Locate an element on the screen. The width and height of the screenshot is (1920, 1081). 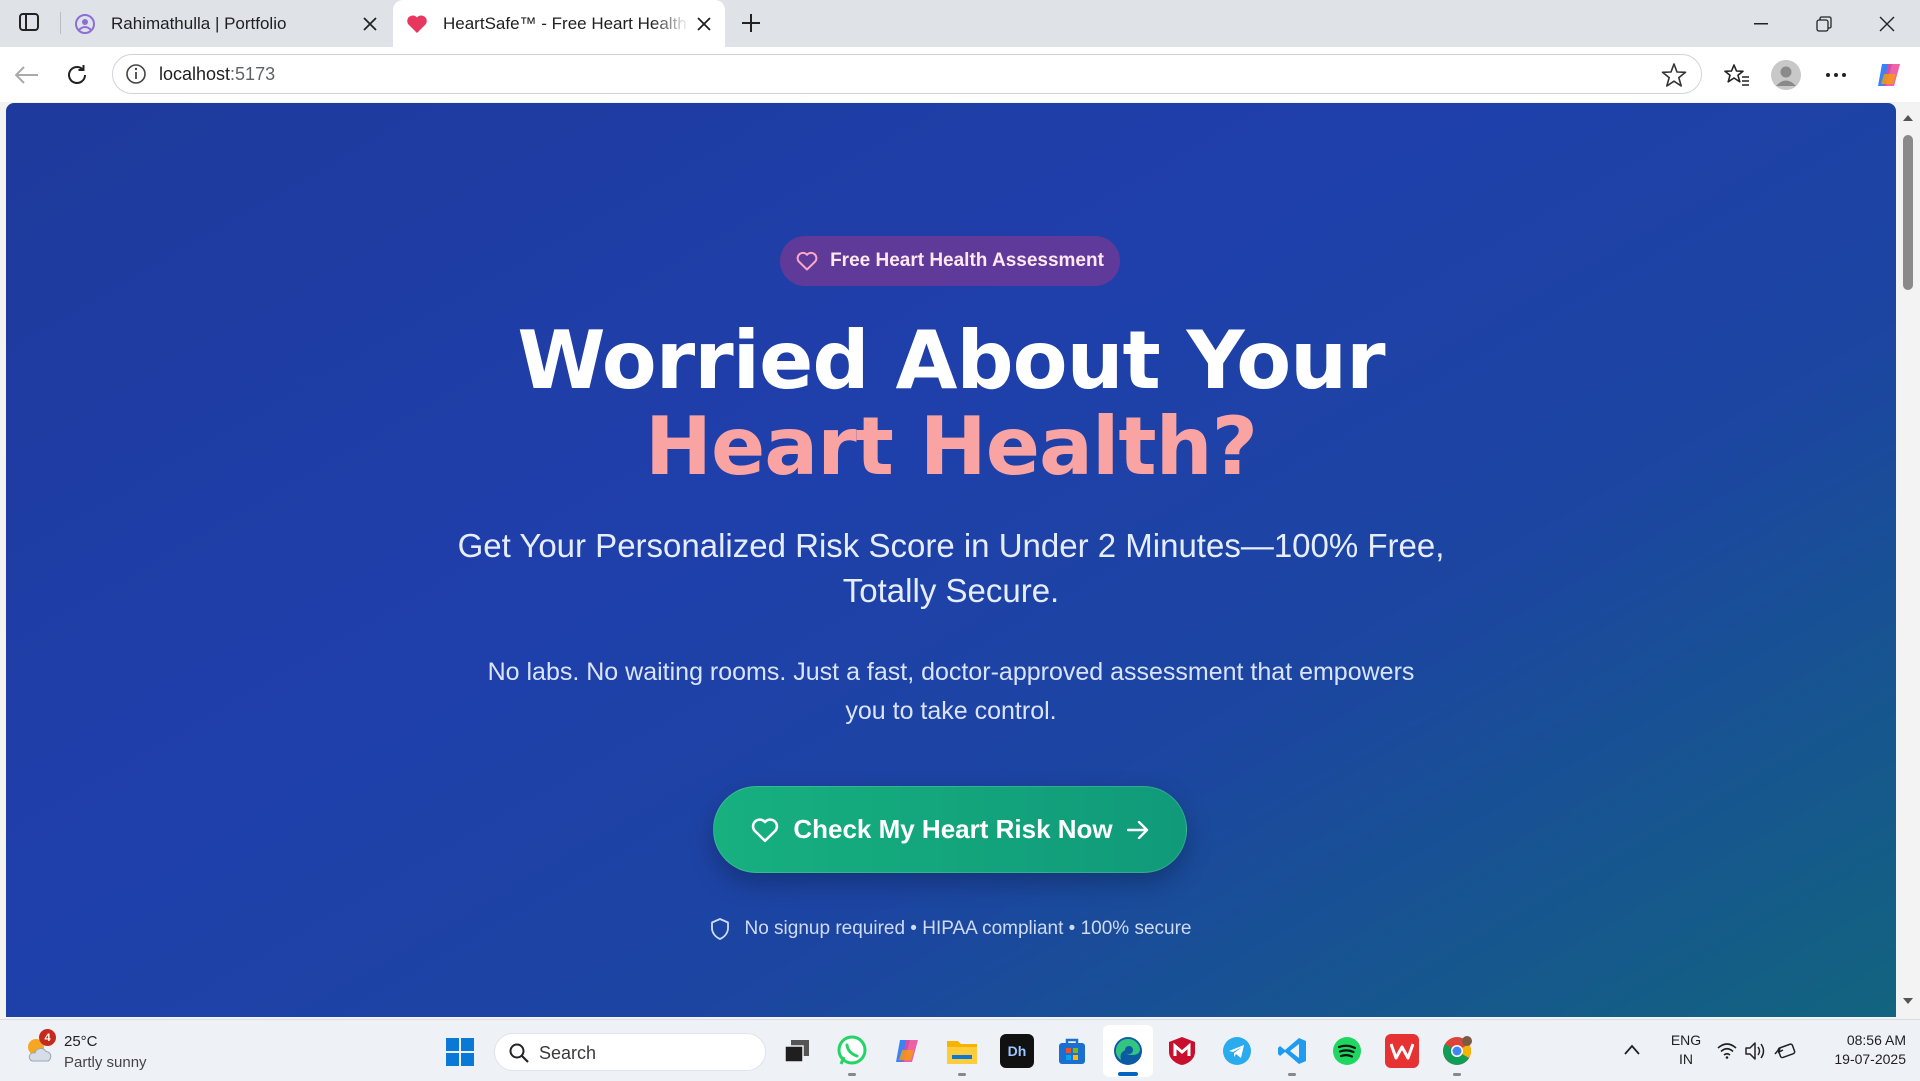
favorites-list-icon is located at coordinates (1737, 75).